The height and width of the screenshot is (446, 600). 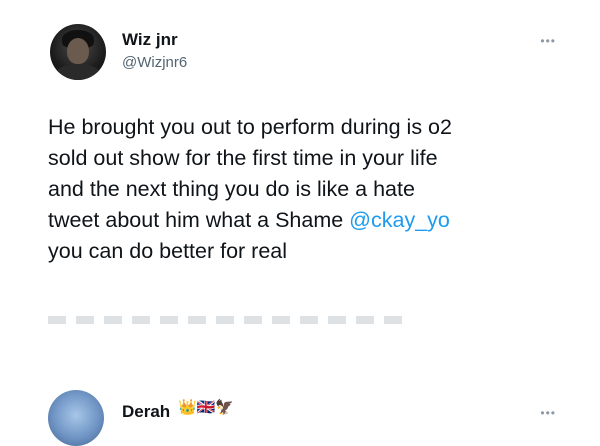 What do you see at coordinates (146, 412) in the screenshot?
I see `reply-display-name: Derah` at bounding box center [146, 412].